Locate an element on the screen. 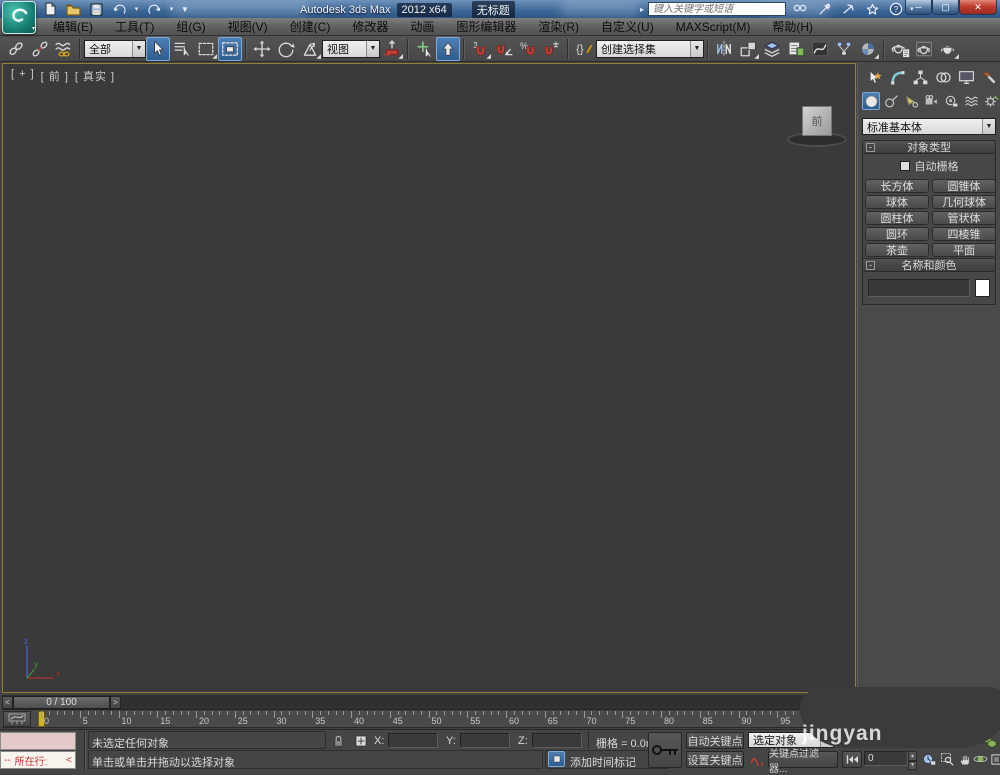 Image resolution: width=1000 pixels, height=775 pixels. open-mini-curve-editor-button is located at coordinates (17, 719).